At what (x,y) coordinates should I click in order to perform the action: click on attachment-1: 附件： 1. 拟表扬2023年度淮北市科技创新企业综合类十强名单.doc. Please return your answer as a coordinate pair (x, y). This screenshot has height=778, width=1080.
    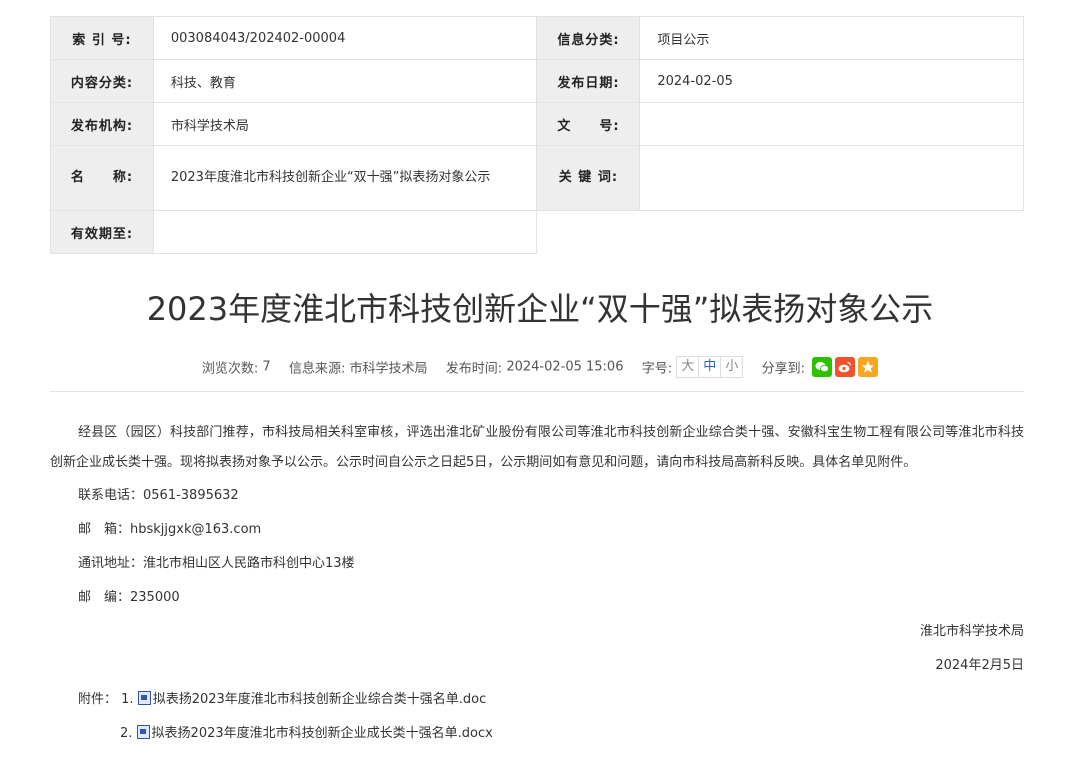
    Looking at the image, I should click on (282, 697).